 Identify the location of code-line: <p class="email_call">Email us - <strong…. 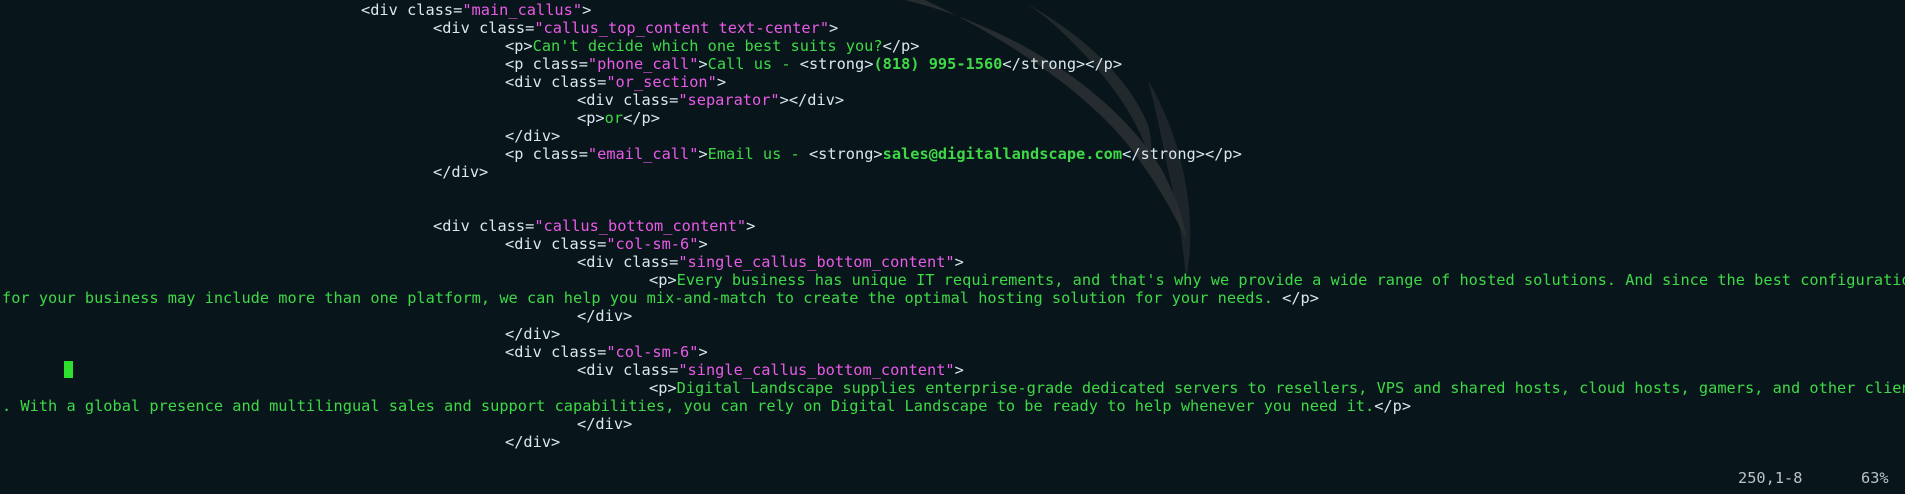
(952, 154).